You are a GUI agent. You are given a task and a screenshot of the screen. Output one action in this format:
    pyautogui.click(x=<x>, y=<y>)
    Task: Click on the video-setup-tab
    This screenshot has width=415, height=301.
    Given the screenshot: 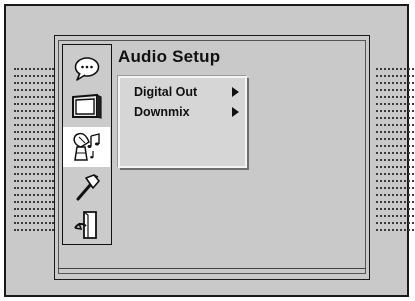 What is the action you would take?
    pyautogui.click(x=86, y=106)
    